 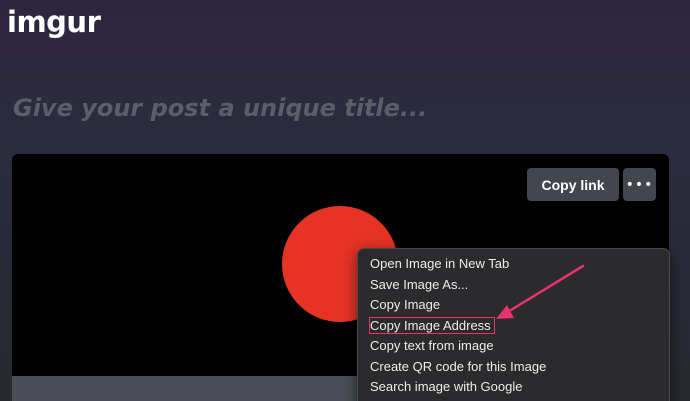 I want to click on menu-item-copy-image-address: Copy Image Address, so click(x=513, y=326).